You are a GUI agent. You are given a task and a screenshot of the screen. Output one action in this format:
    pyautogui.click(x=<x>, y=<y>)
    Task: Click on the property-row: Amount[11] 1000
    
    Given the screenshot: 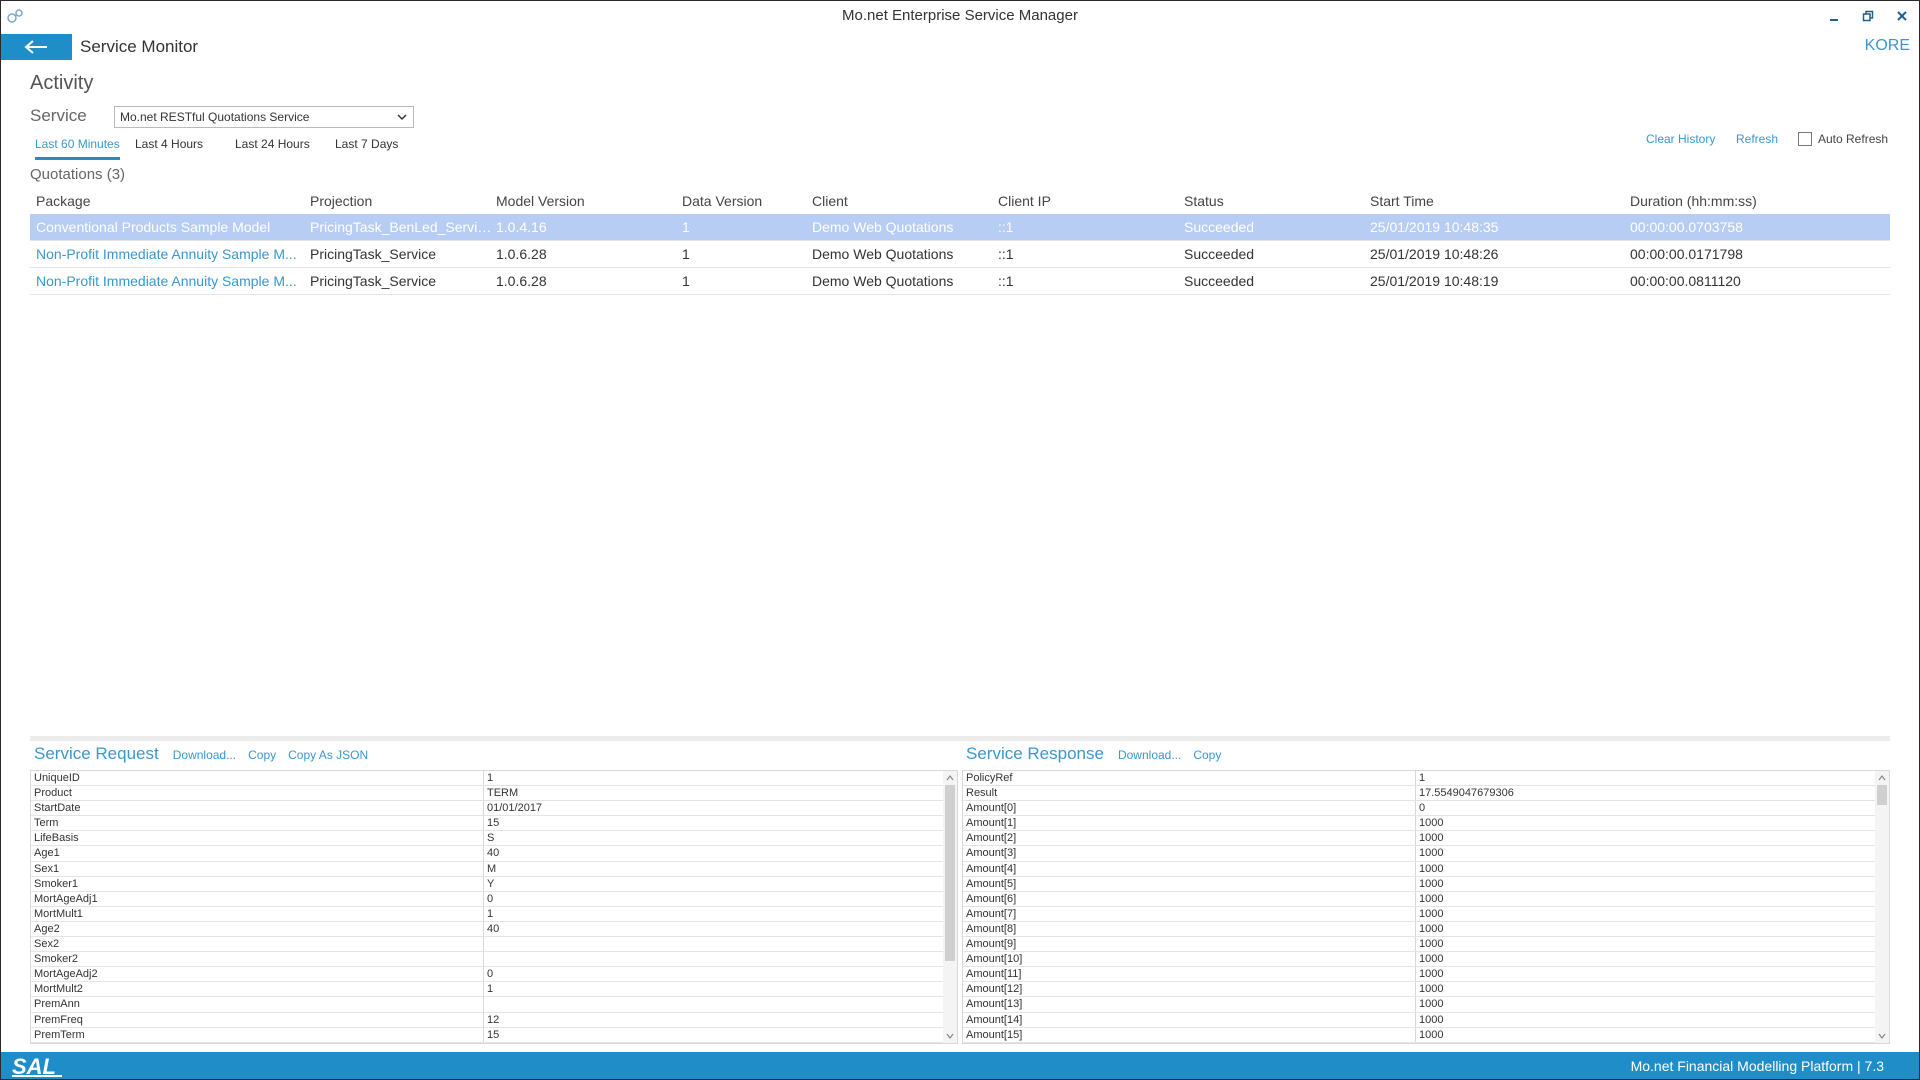 What is the action you would take?
    pyautogui.click(x=1426, y=975)
    